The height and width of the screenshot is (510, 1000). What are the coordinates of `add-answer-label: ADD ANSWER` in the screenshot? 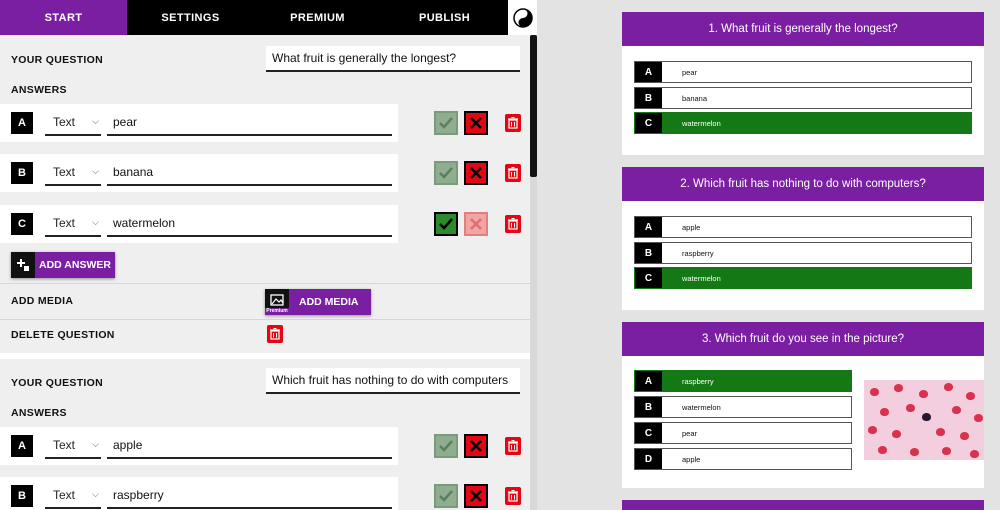 It's located at (75, 265).